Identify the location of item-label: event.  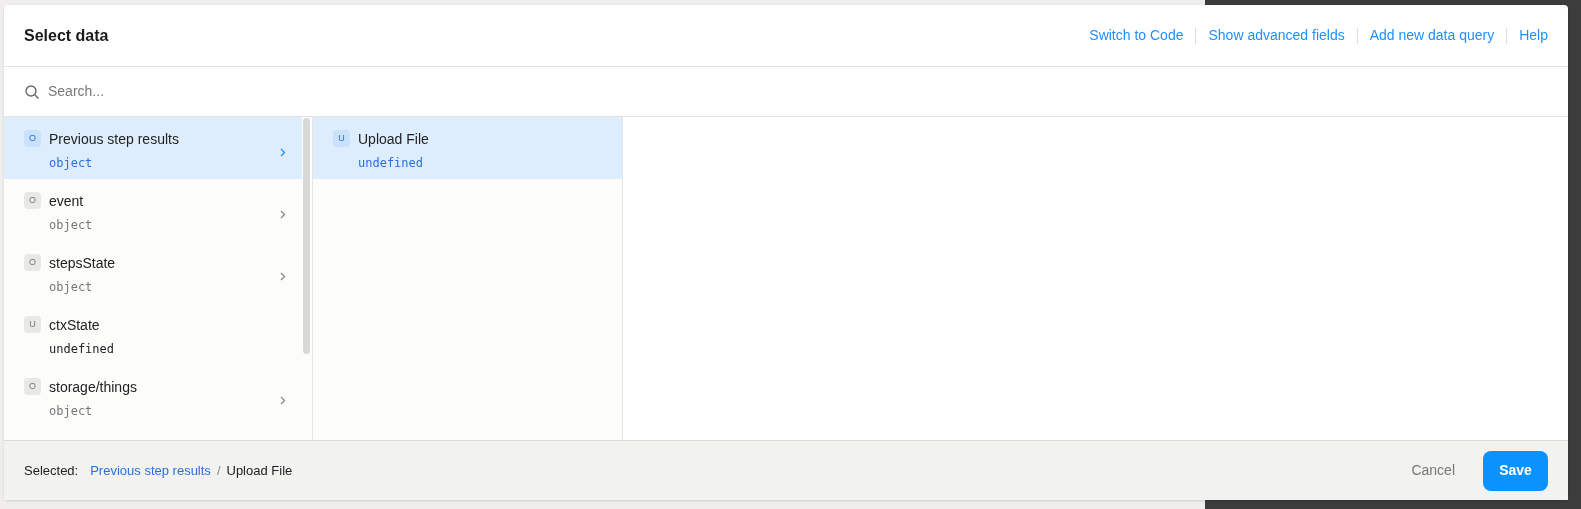
(66, 201).